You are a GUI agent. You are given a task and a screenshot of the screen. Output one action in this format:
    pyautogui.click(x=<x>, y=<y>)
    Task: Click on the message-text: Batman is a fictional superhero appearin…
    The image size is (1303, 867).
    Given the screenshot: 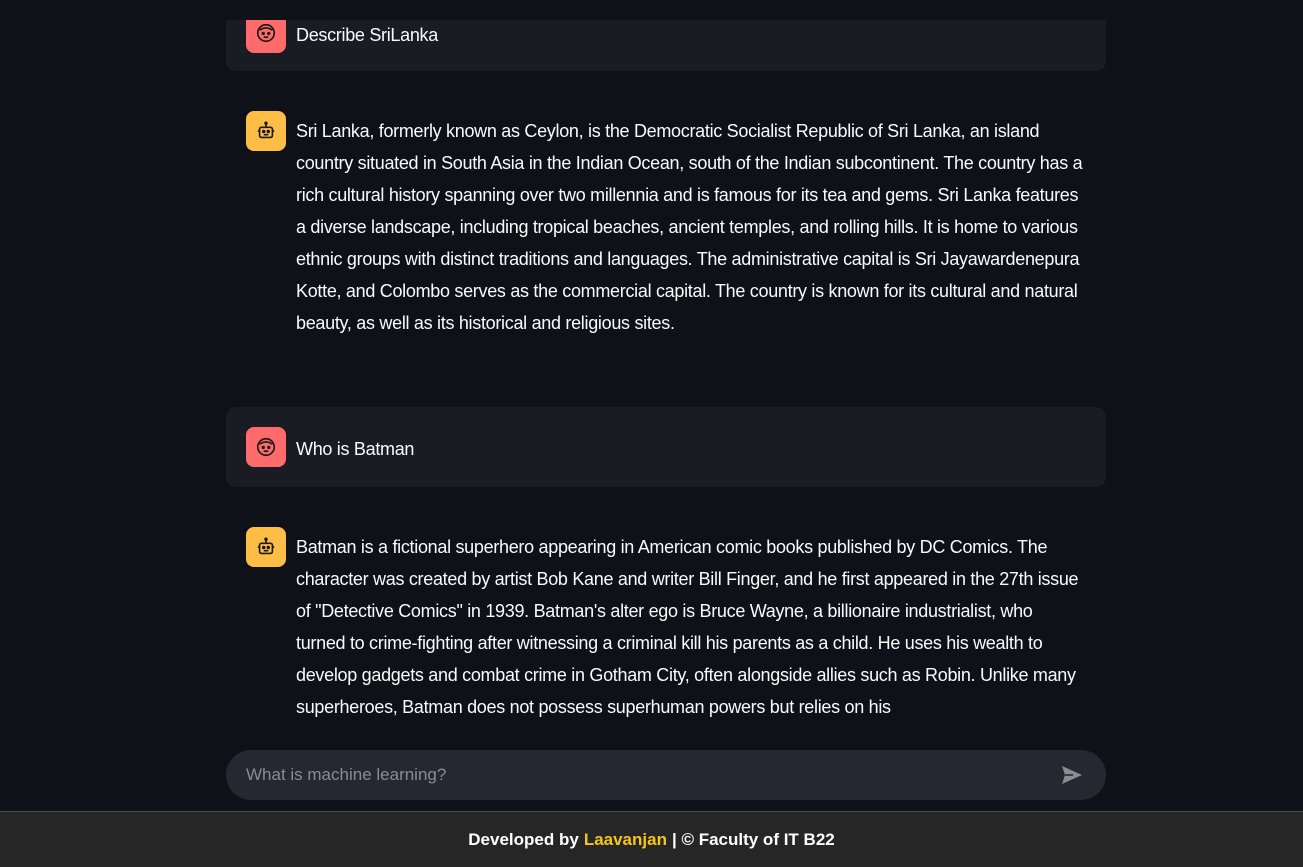 What is the action you would take?
    pyautogui.click(x=687, y=627)
    